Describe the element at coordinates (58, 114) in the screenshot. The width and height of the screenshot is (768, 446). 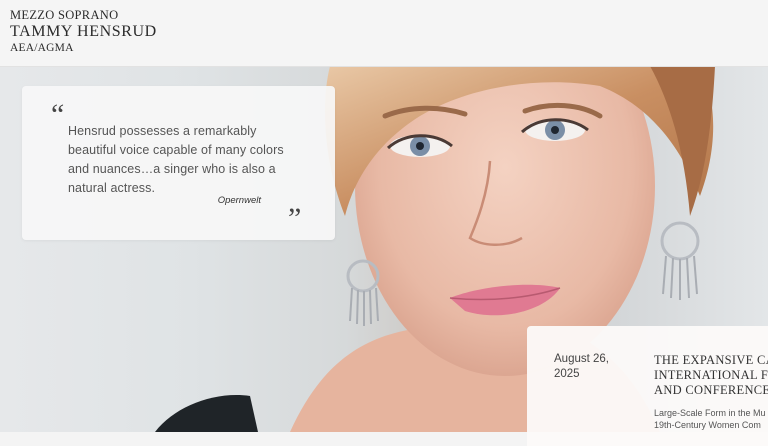
I see `open-quote-icon: “` at that location.